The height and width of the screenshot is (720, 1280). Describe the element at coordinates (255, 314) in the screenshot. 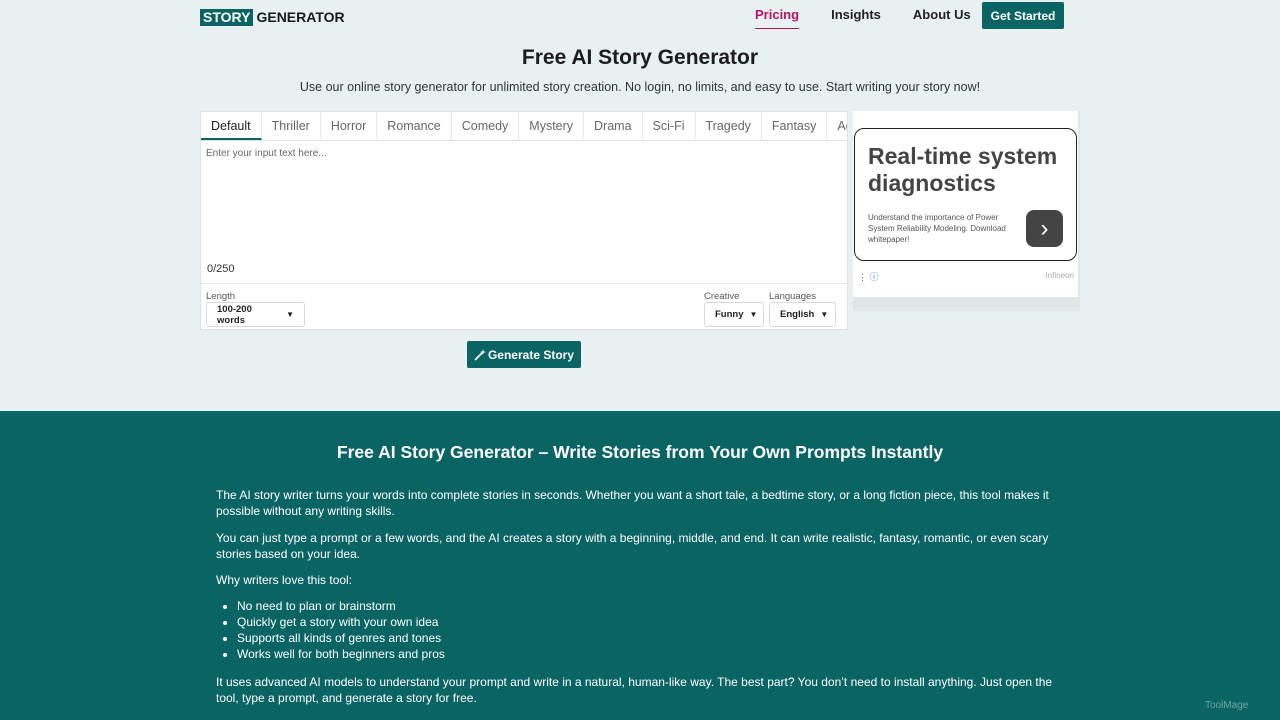

I see `length-select: 100-200 words ▼` at that location.